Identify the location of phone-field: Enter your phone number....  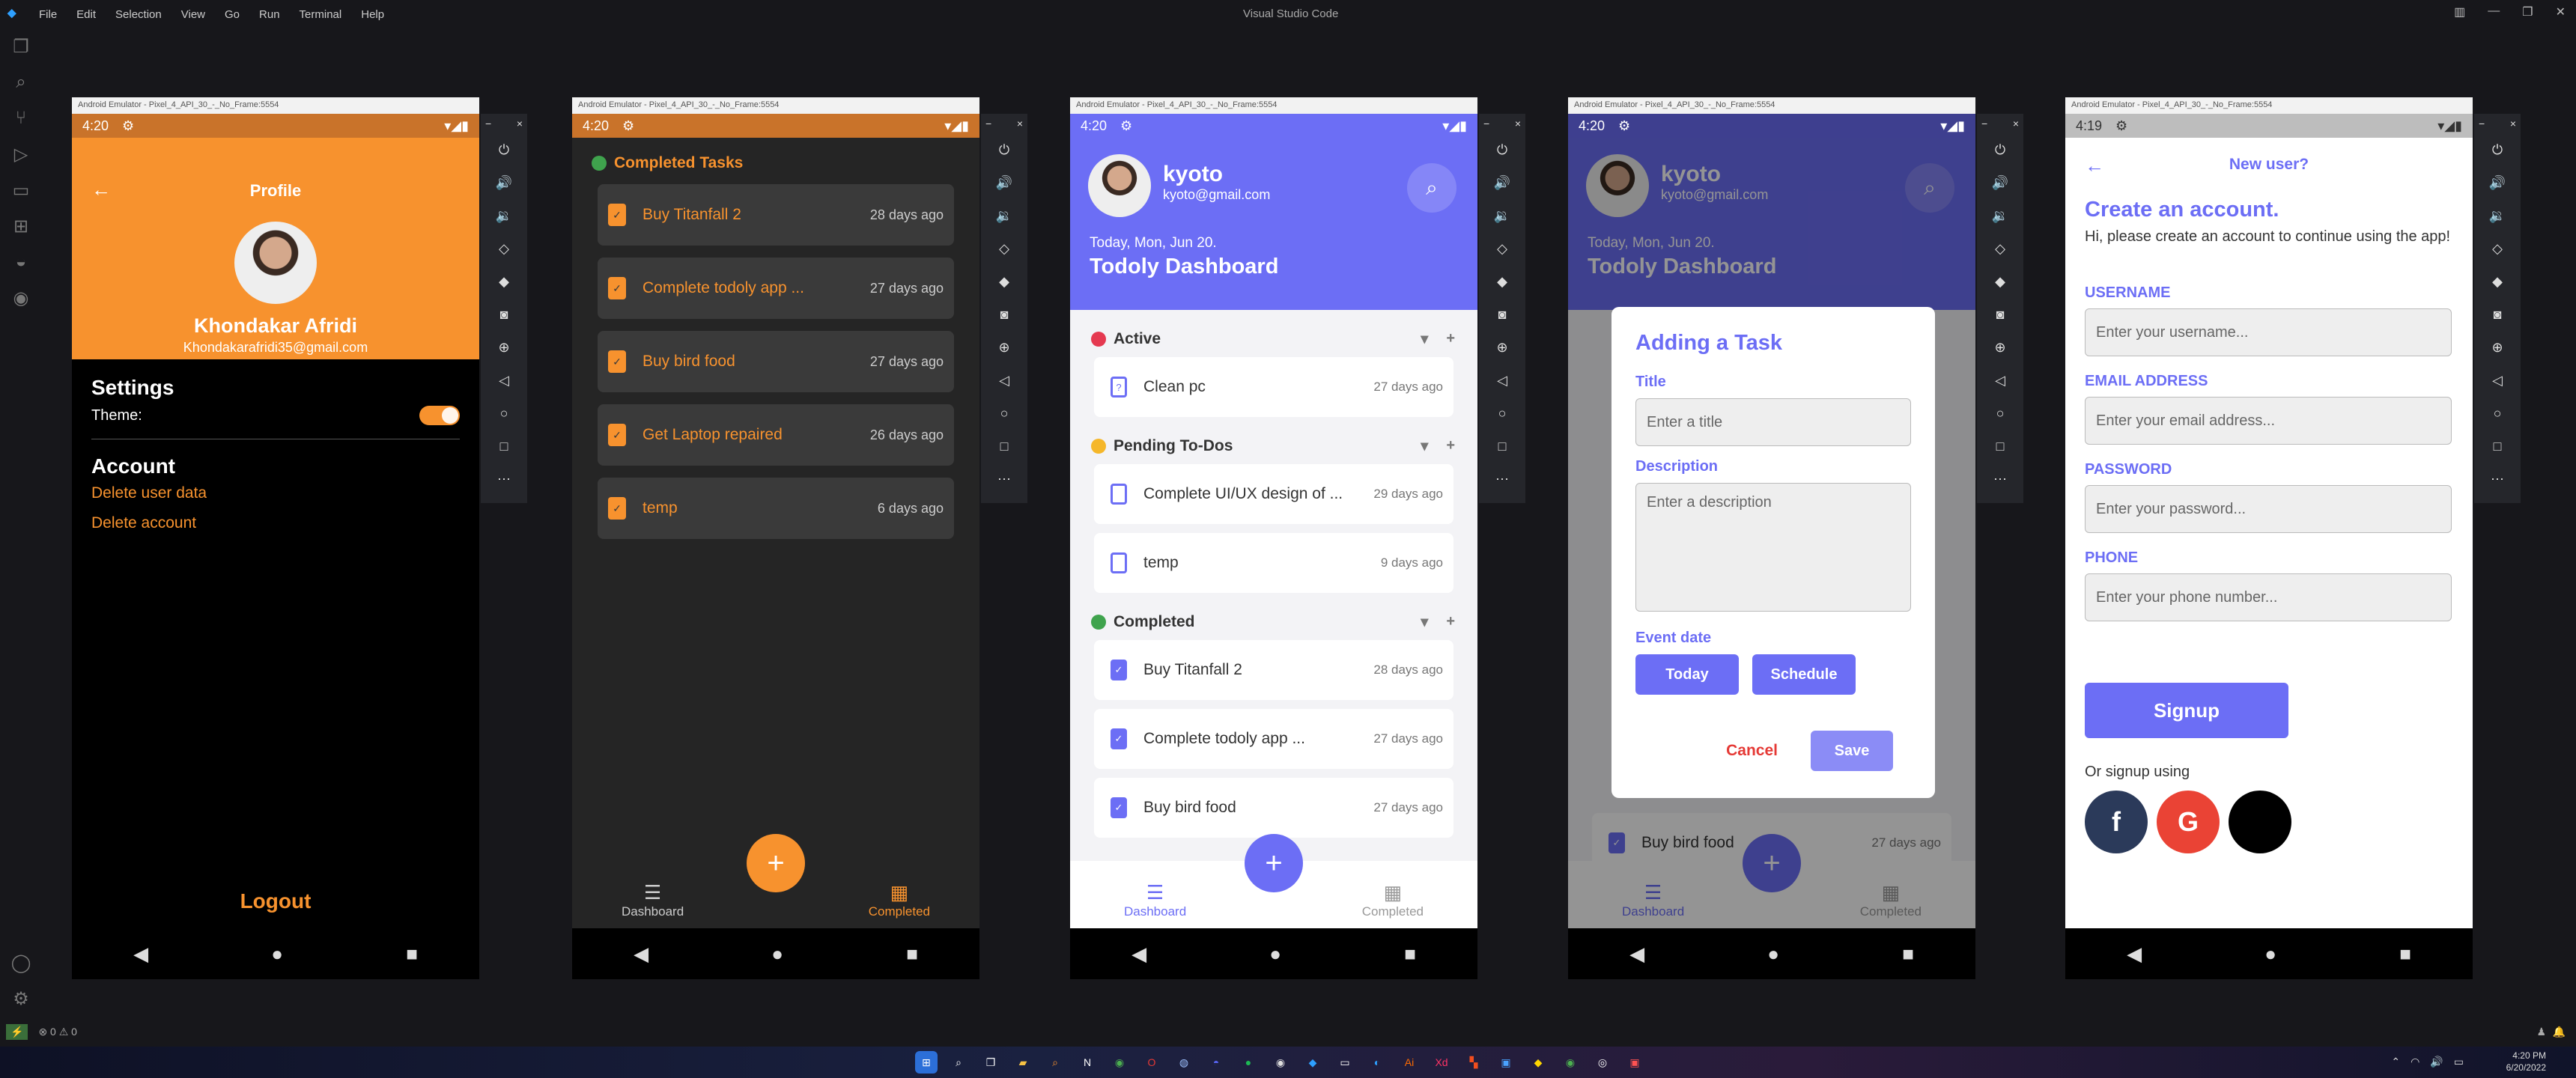
(2268, 597).